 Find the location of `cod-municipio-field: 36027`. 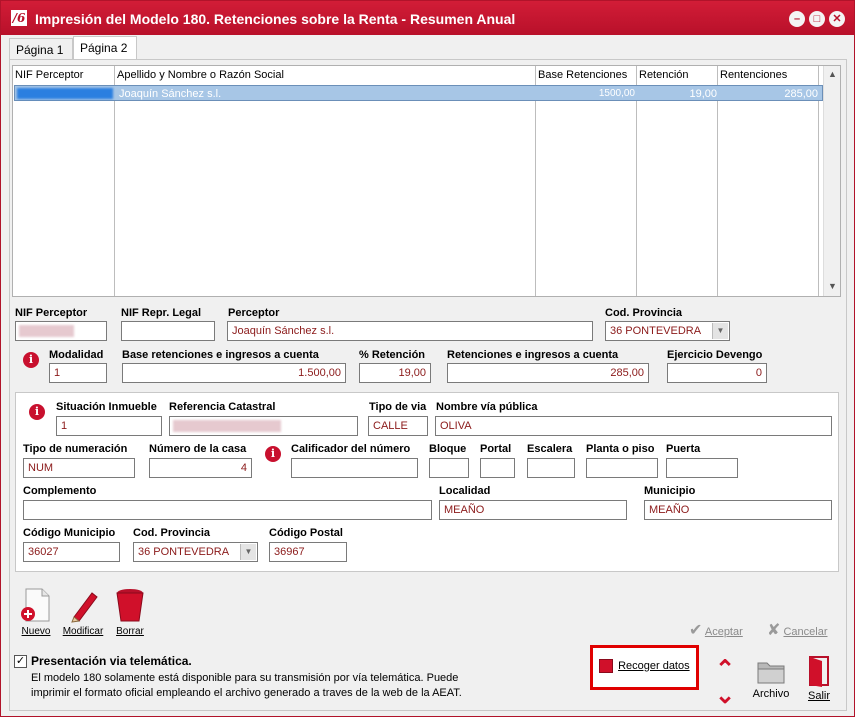

cod-municipio-field: 36027 is located at coordinates (71, 552).